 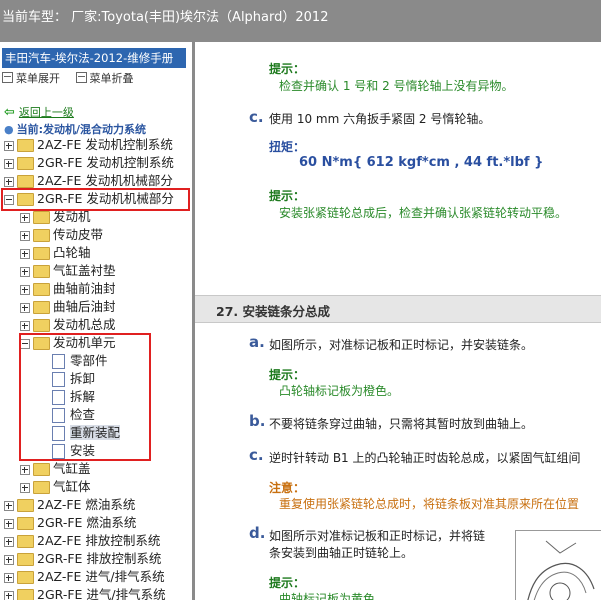 I want to click on tree-node: 2AZ-FE 发动机控制系统, so click(x=88, y=145).